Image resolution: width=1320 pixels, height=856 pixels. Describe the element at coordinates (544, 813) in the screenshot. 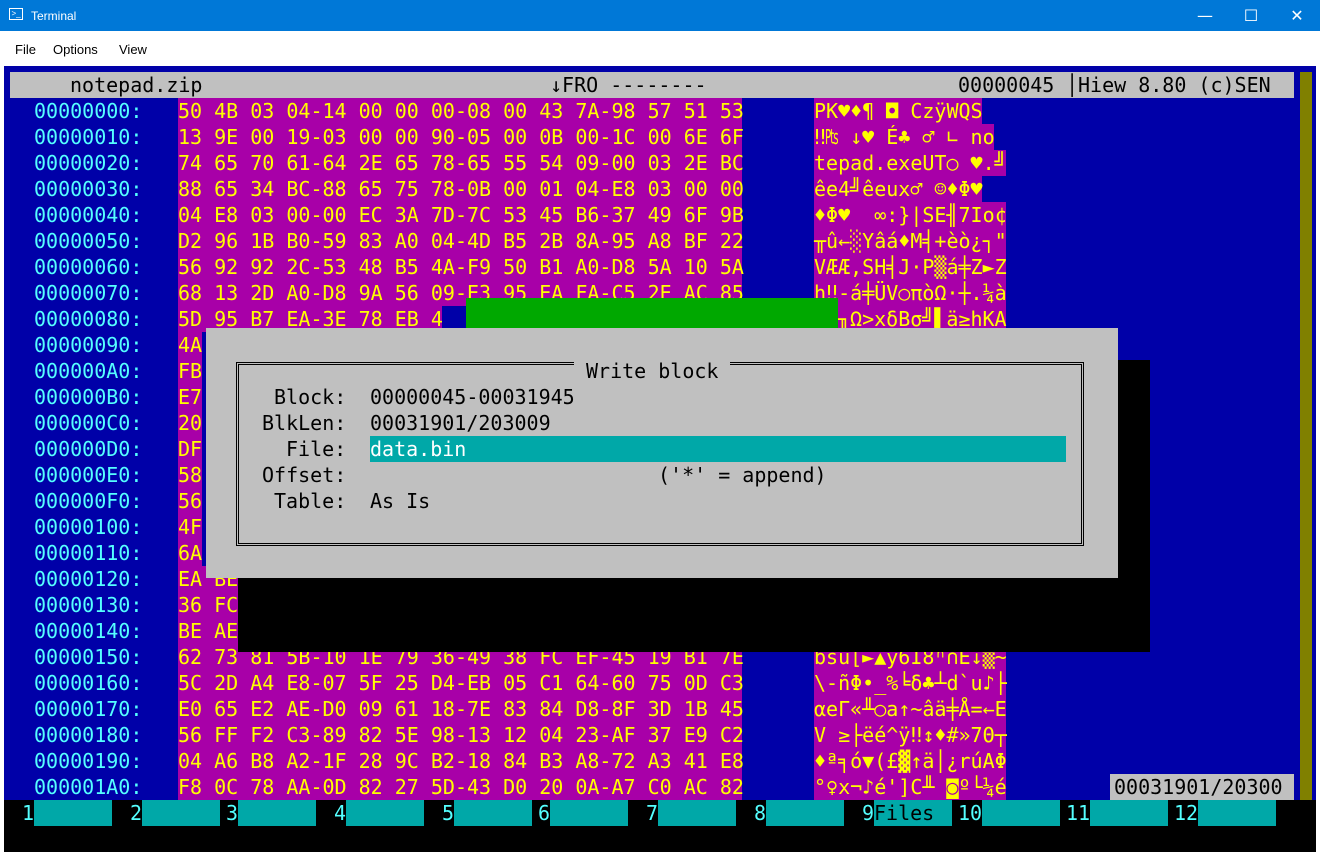

I see `fkey-number-6: 6` at that location.